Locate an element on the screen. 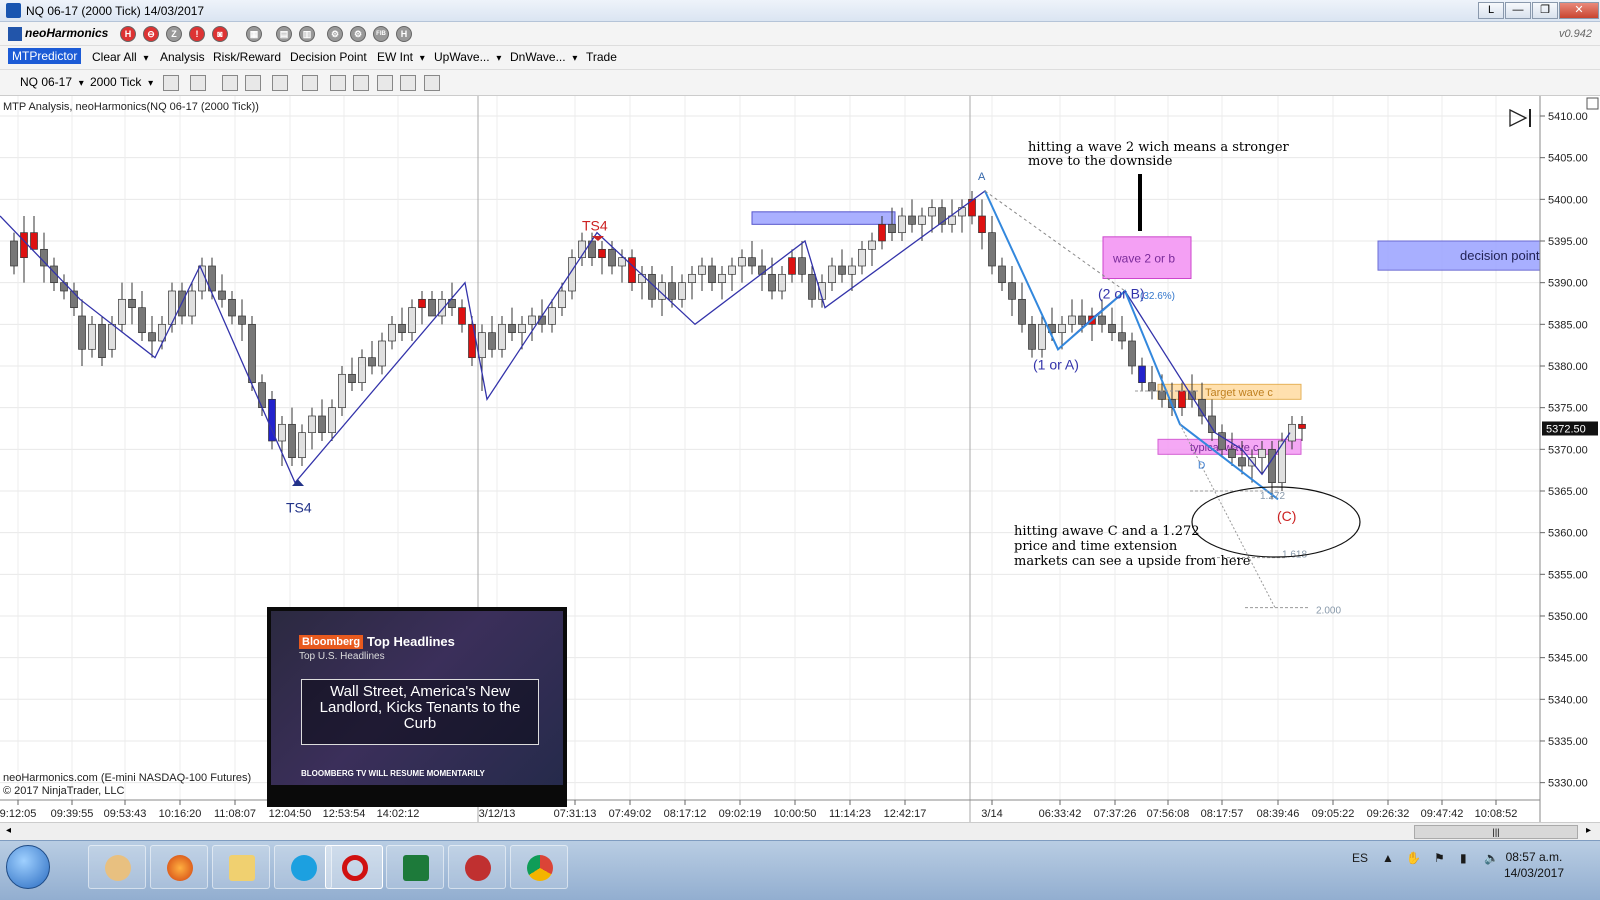 The width and height of the screenshot is (1600, 900). horizontal-scrollbar: ◂ ||| ▸ is located at coordinates (800, 831).